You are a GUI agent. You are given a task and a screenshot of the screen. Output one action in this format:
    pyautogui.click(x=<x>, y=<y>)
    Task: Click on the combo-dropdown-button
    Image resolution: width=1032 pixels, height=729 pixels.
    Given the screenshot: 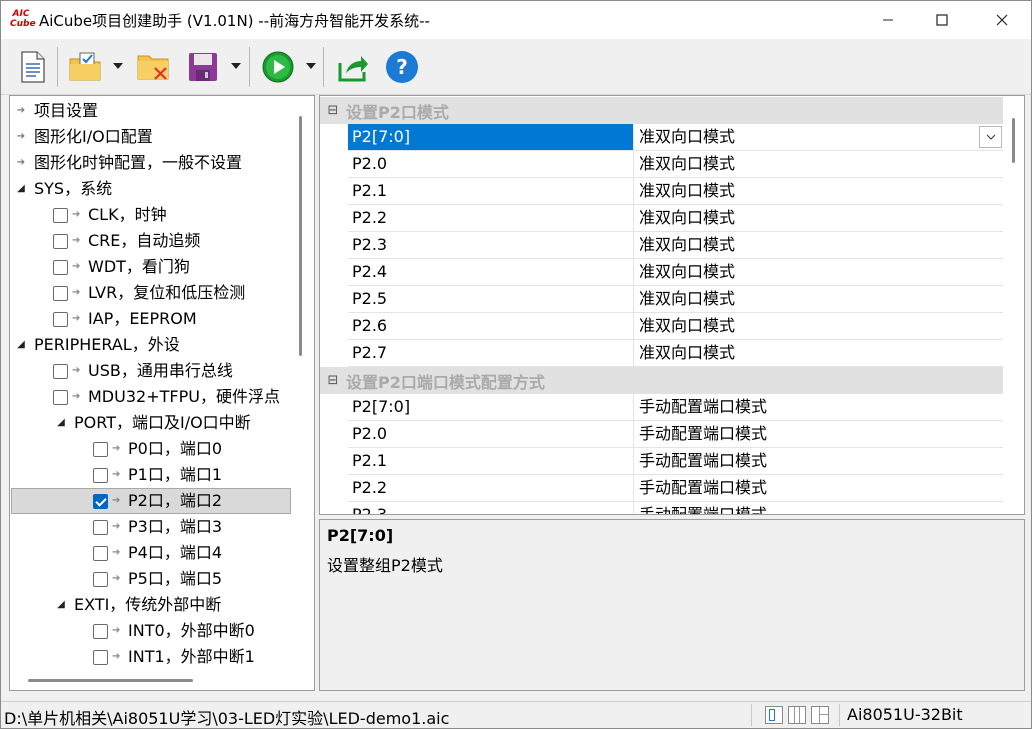 What is the action you would take?
    pyautogui.click(x=990, y=137)
    